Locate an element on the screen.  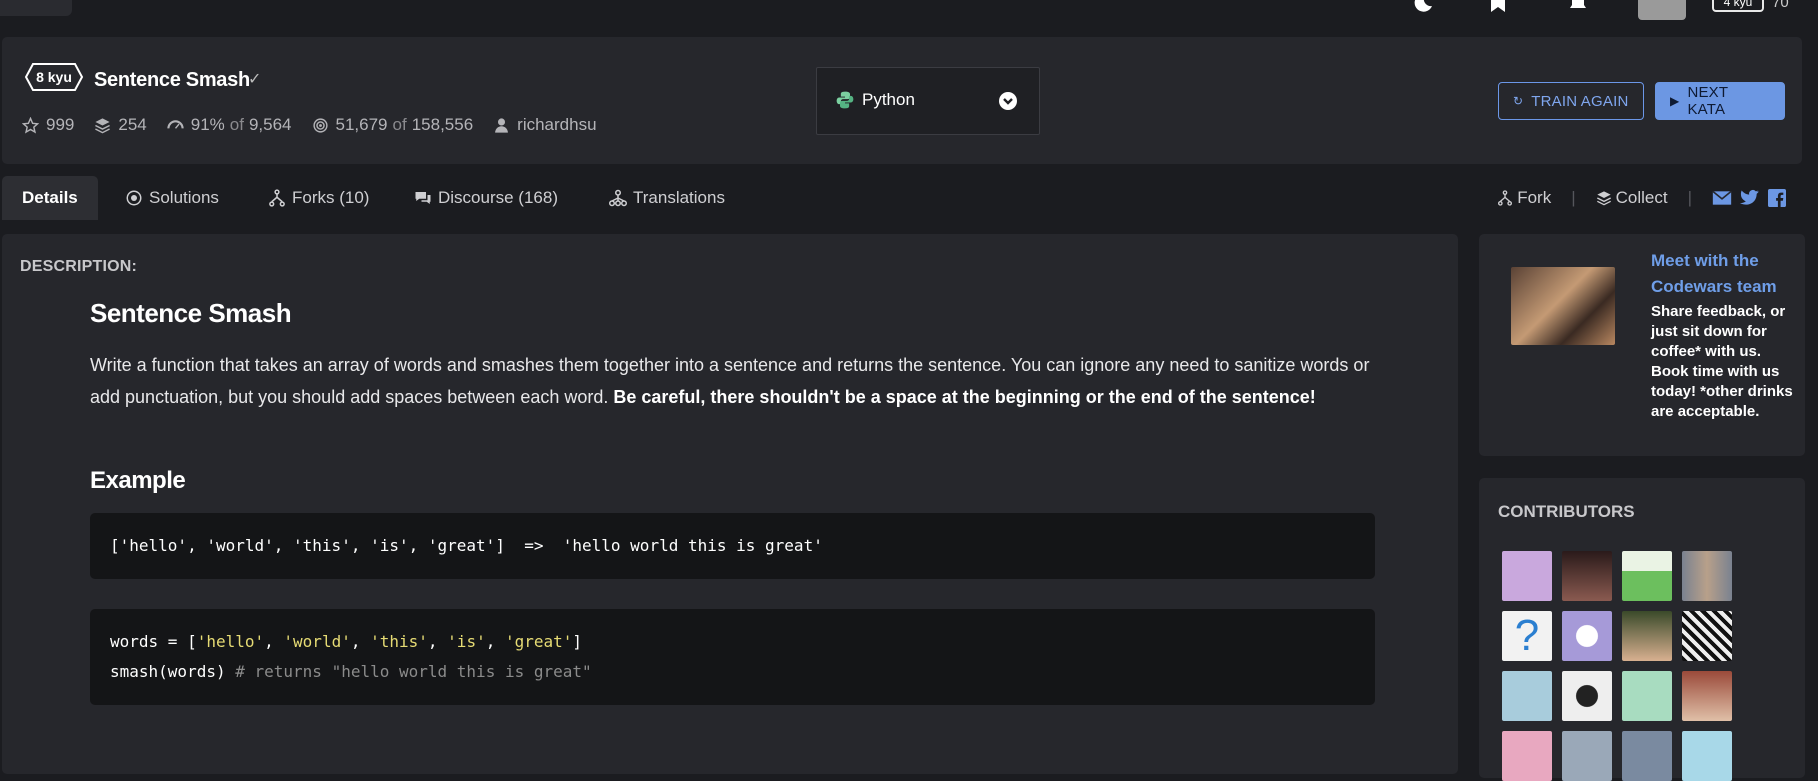
example-heading: Example is located at coordinates (138, 480).